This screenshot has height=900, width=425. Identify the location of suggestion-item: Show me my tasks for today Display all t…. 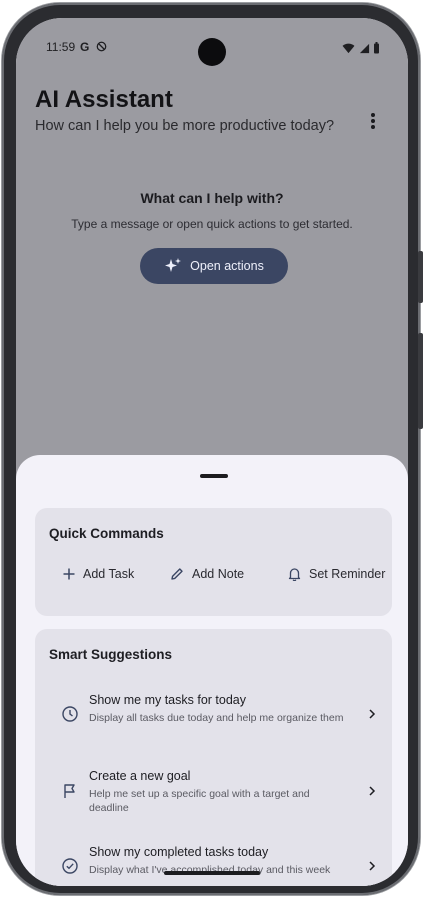
(213, 718).